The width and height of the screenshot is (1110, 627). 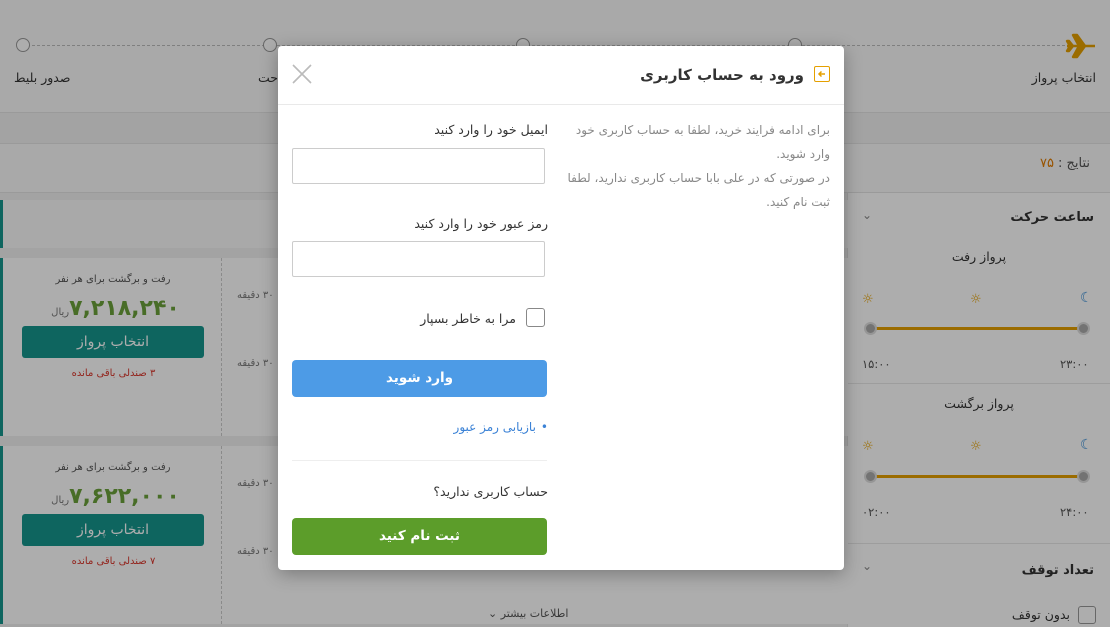 What do you see at coordinates (822, 74) in the screenshot?
I see `login-icon` at bounding box center [822, 74].